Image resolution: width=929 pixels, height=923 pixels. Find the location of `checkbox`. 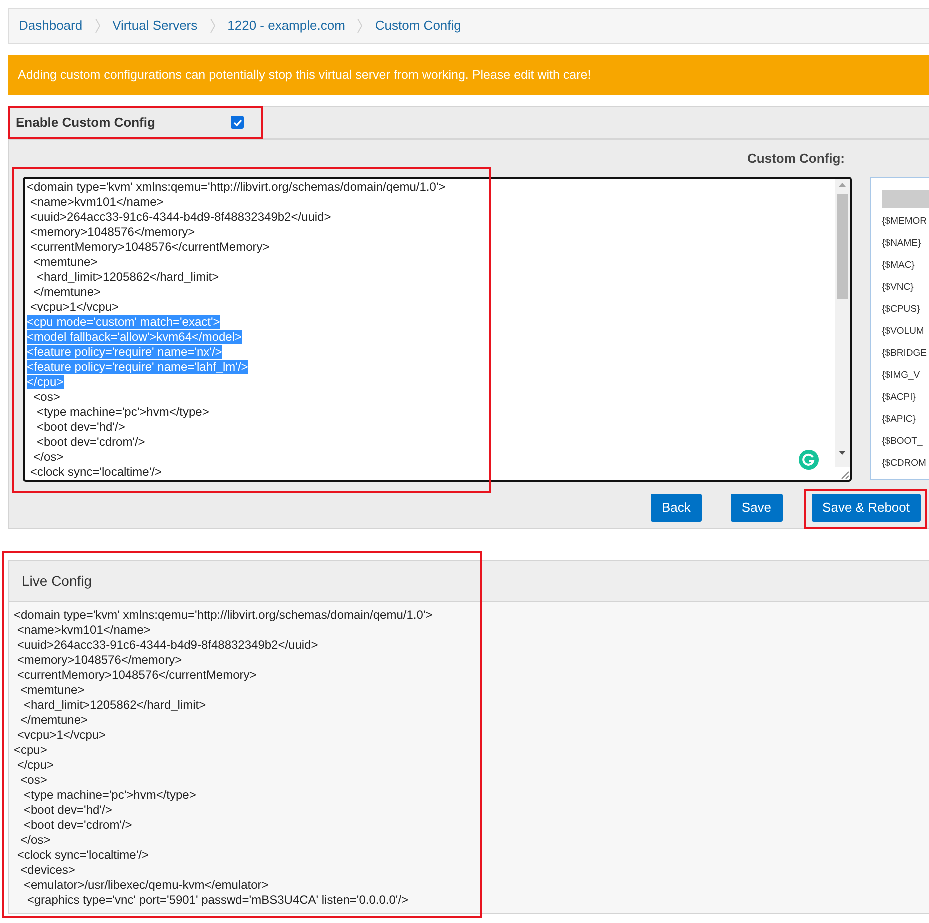

checkbox is located at coordinates (237, 122).